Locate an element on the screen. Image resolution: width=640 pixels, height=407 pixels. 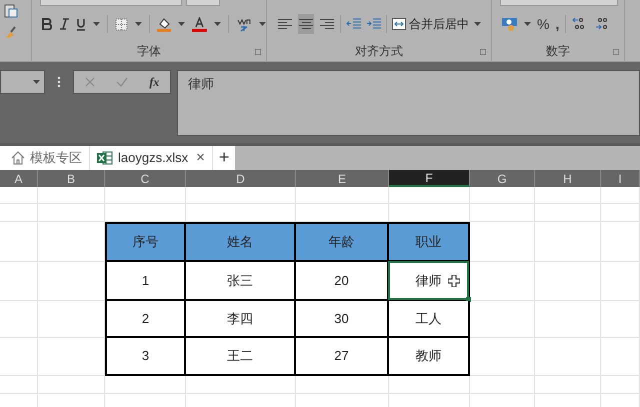
group-label: 数字 is located at coordinates (558, 50).